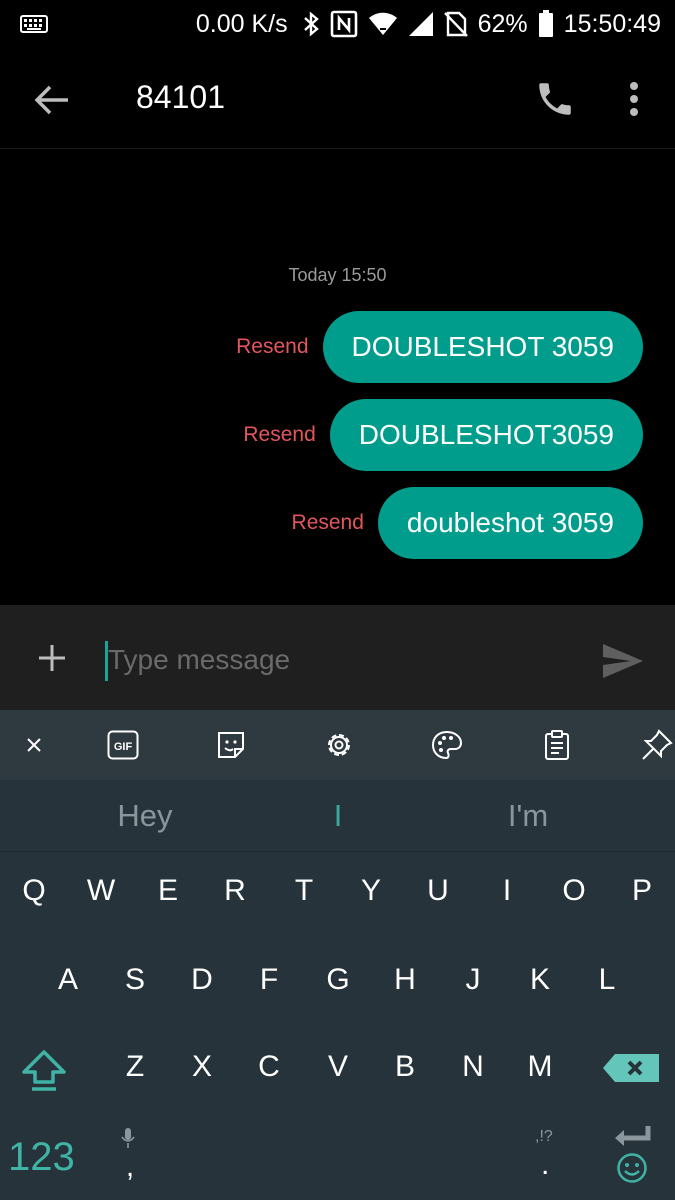 This screenshot has height=1200, width=675. Describe the element at coordinates (52, 100) in the screenshot. I see `back-arrow-icon` at that location.